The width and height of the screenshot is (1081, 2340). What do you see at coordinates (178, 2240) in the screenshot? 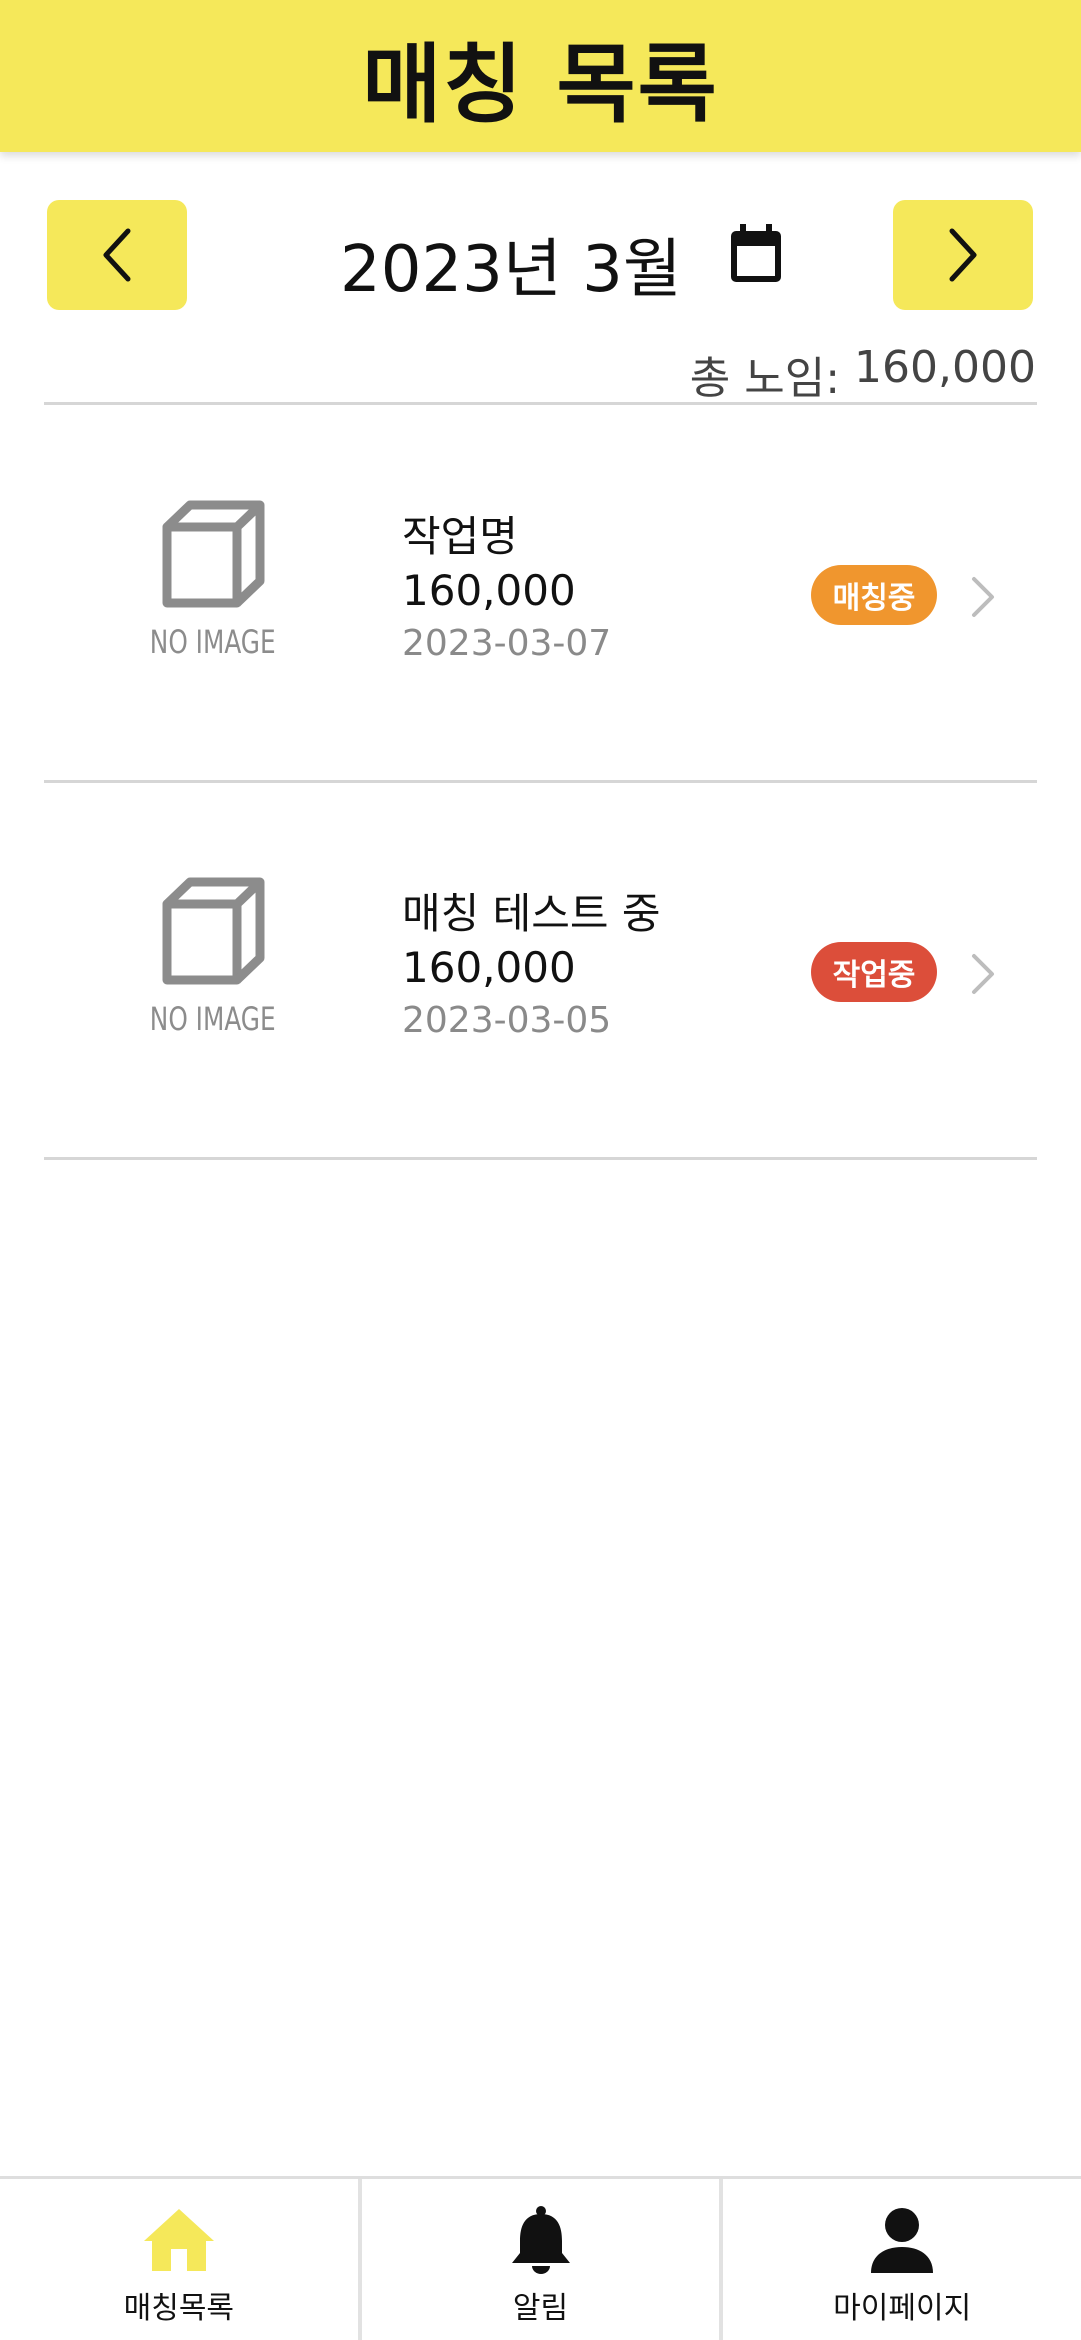
I see `home-icon` at bounding box center [178, 2240].